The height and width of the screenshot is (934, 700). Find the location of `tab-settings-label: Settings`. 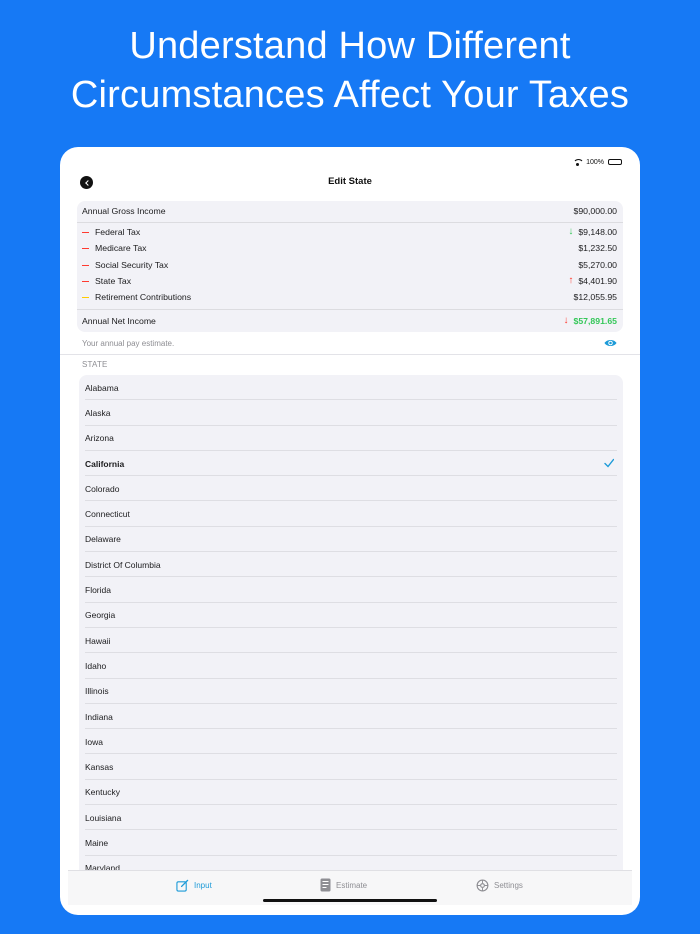

tab-settings-label: Settings is located at coordinates (508, 885).